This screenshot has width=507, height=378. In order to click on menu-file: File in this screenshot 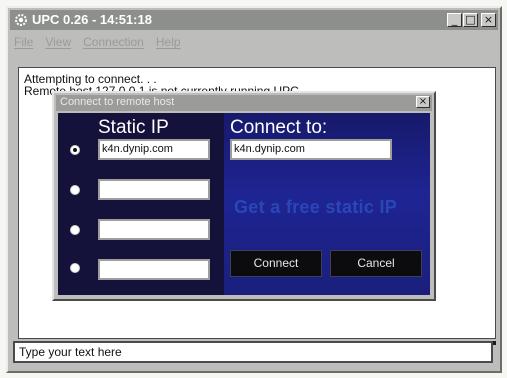, I will do `click(23, 42)`.